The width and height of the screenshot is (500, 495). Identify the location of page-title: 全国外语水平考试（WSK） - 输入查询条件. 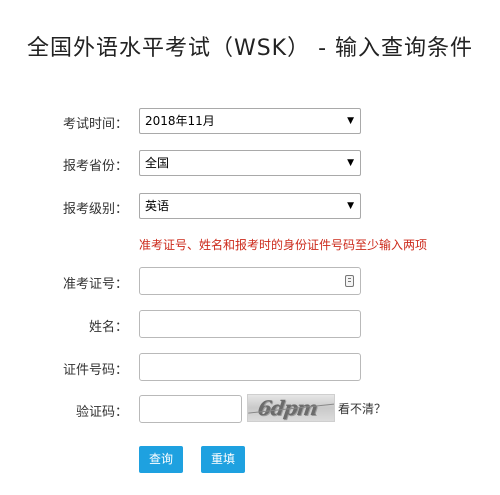
(250, 48).